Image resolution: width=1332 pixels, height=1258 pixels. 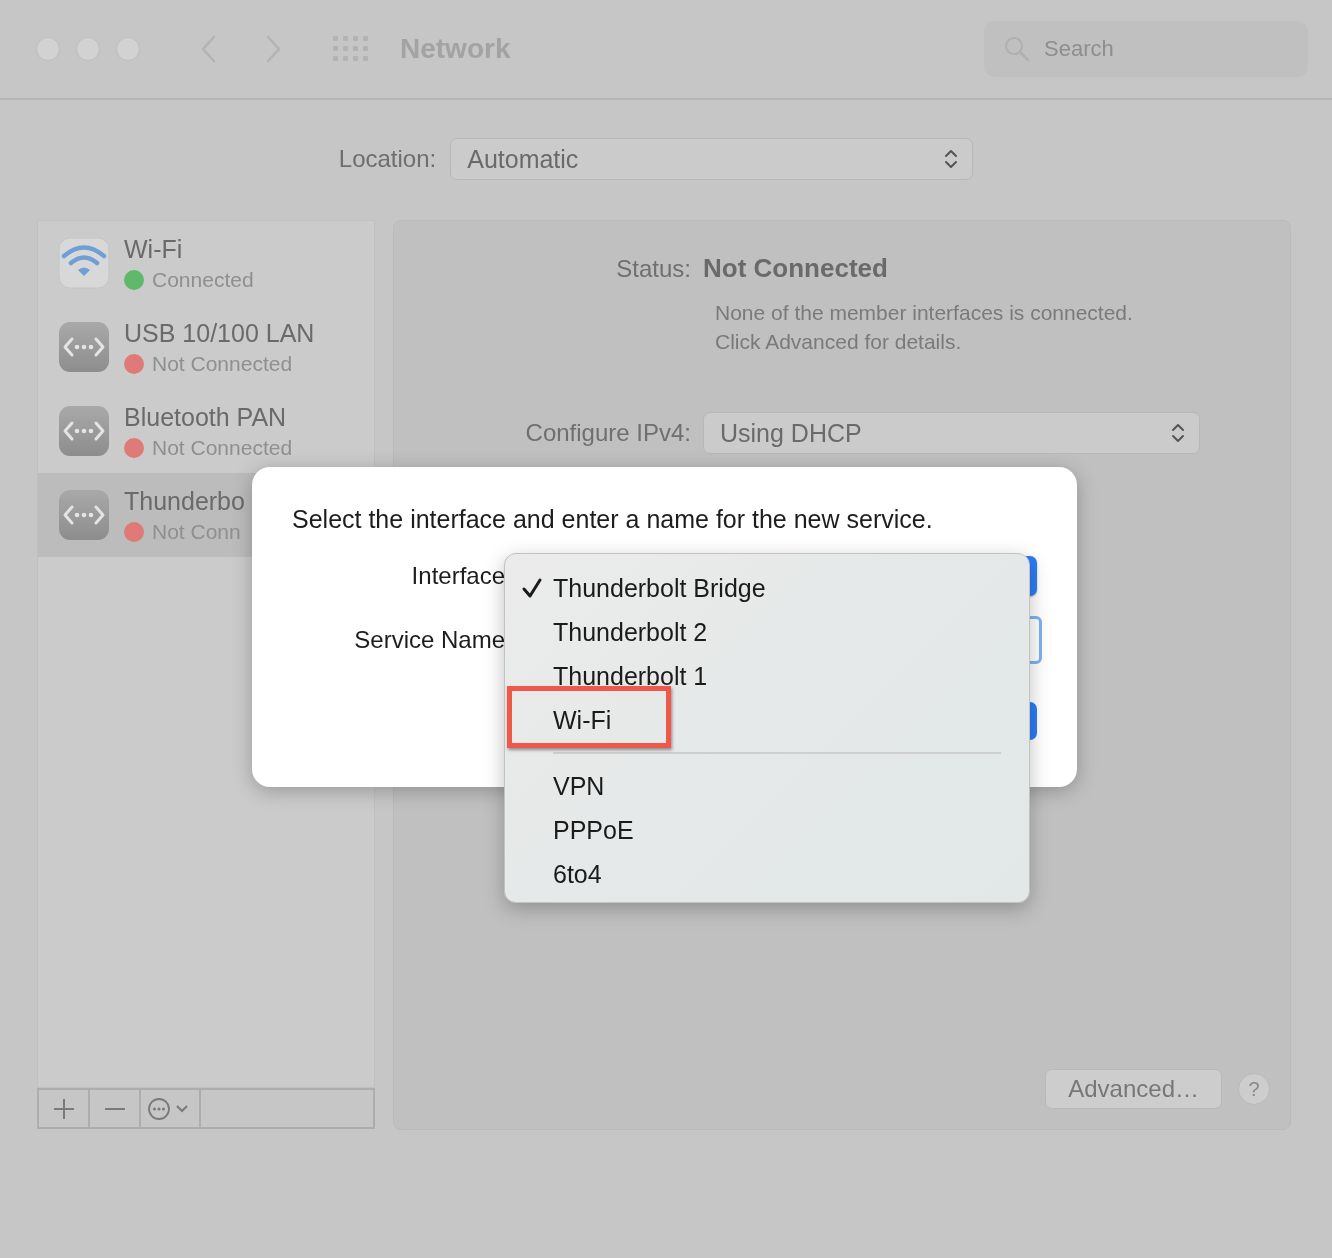 I want to click on location-popup: Automatic, so click(x=712, y=159).